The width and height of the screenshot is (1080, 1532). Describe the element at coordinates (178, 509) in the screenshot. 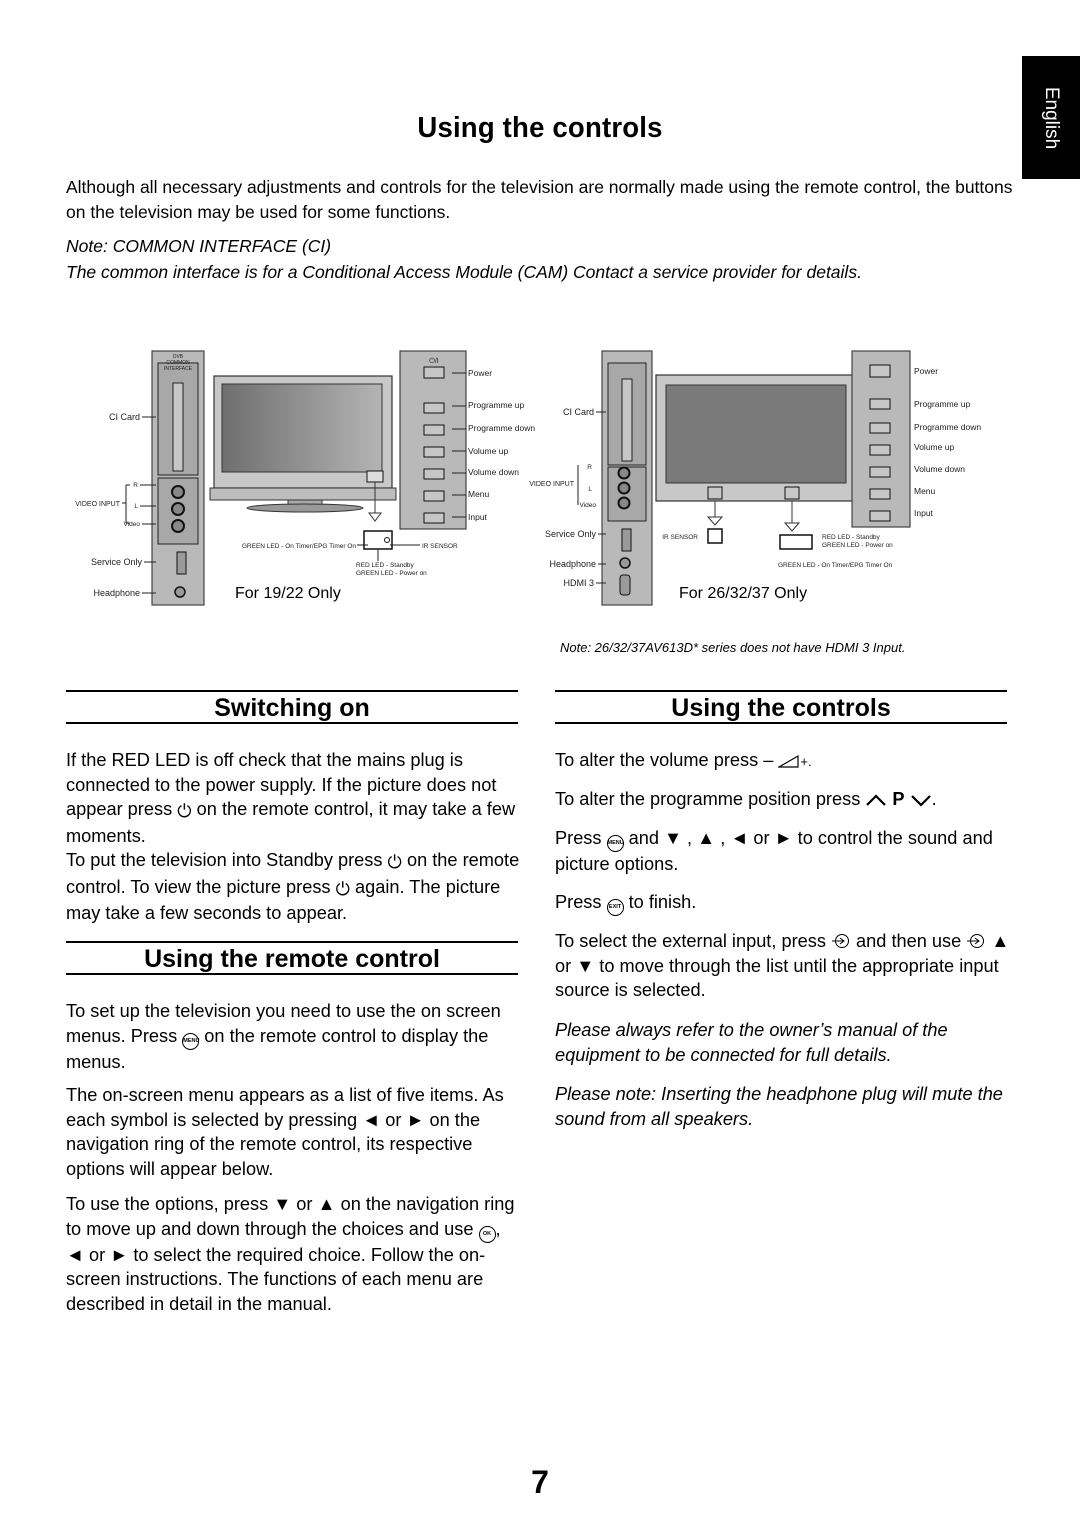

I see `audio-l-port` at that location.